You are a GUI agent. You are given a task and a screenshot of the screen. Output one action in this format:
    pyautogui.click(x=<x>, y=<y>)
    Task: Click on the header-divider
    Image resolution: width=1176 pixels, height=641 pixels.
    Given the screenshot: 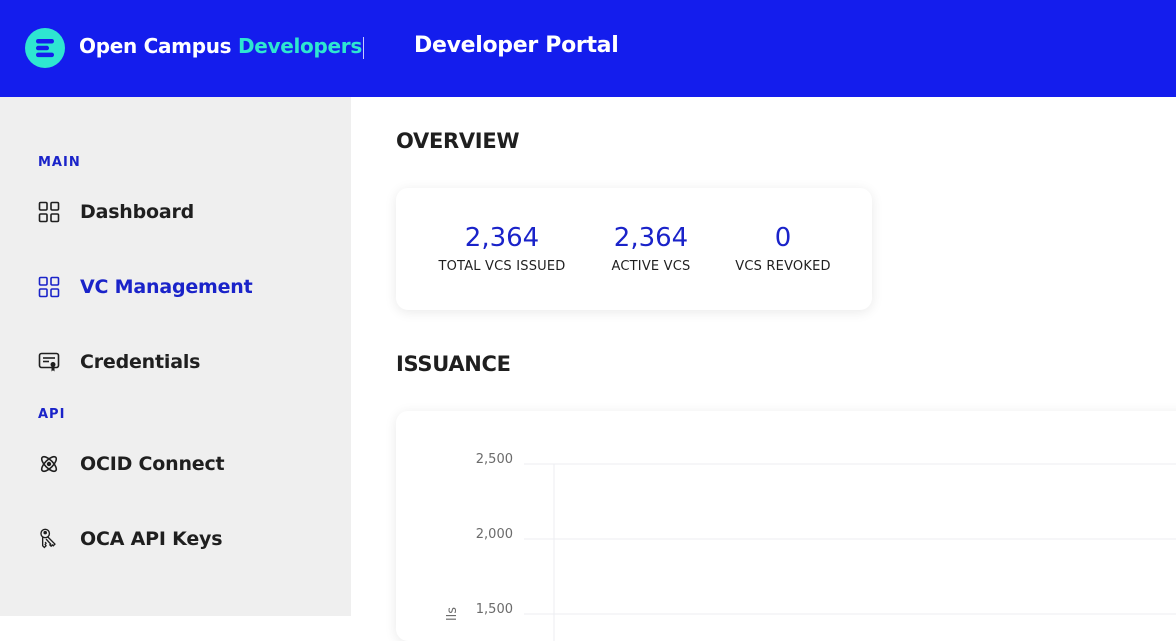 What is the action you would take?
    pyautogui.click(x=363, y=48)
    